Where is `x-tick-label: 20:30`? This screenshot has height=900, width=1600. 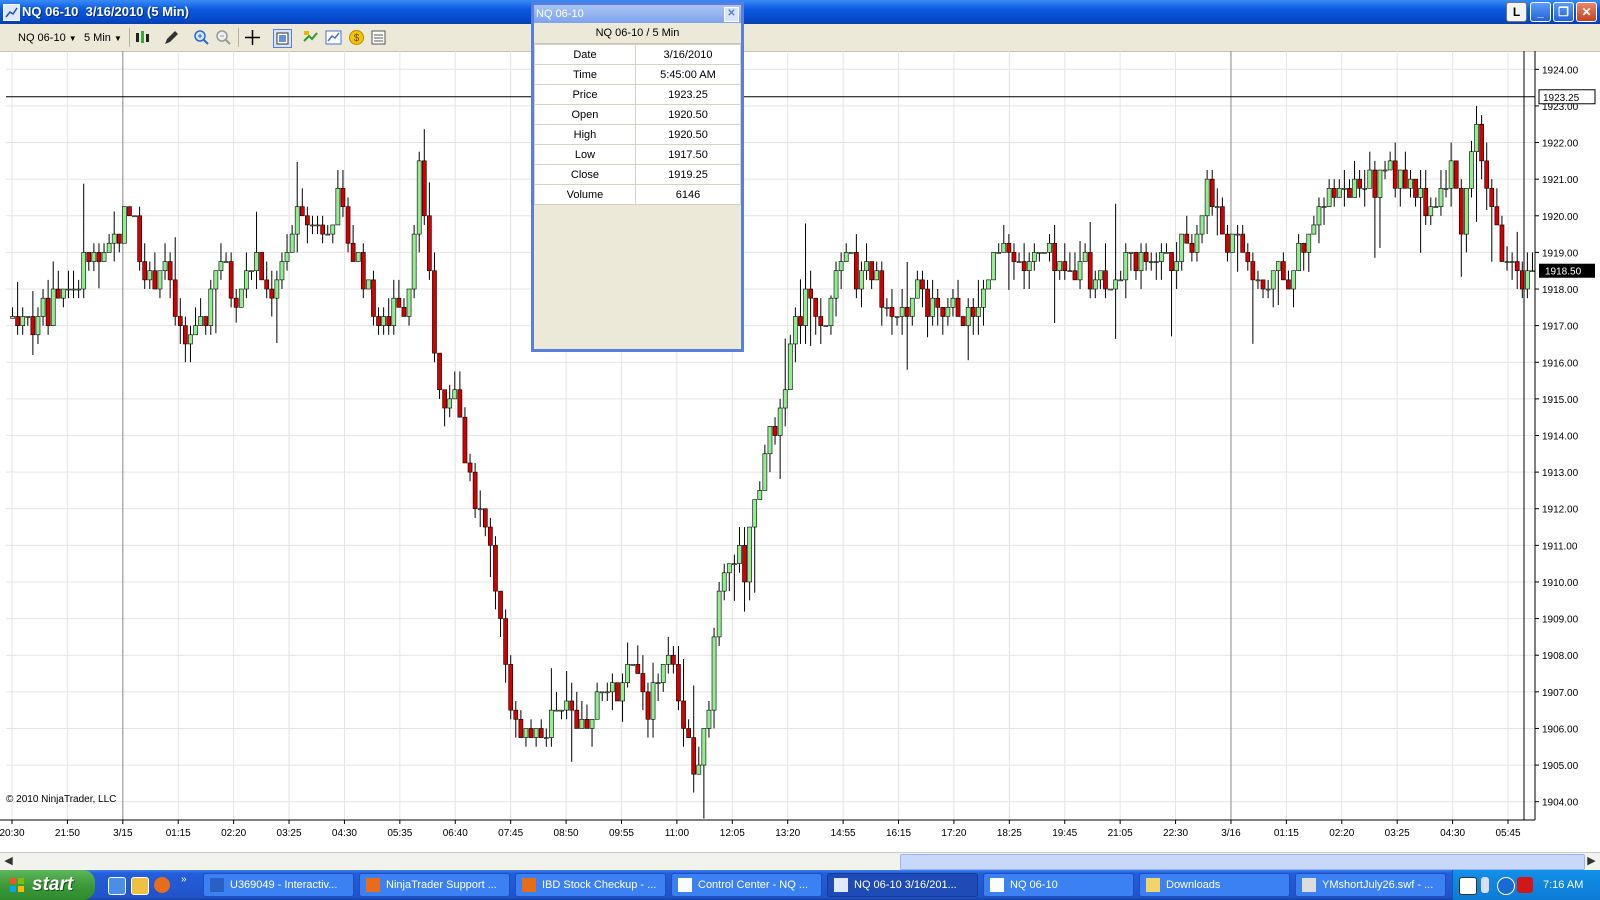 x-tick-label: 20:30 is located at coordinates (12, 833).